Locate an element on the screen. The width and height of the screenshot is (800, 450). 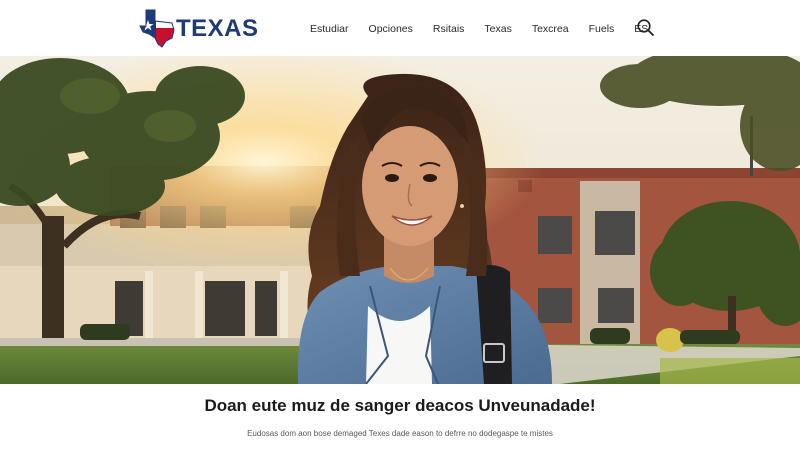
search-button is located at coordinates (646, 28).